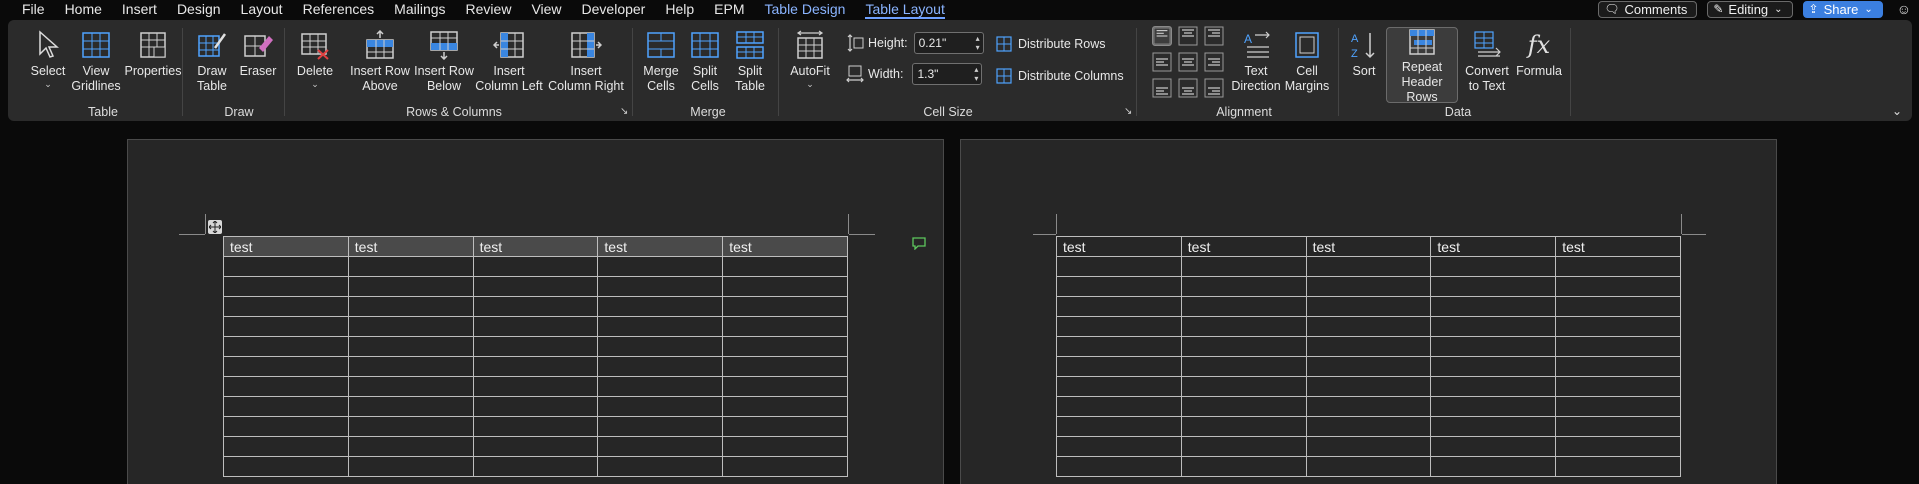 This screenshot has height=484, width=1919. What do you see at coordinates (1842, 9) in the screenshot?
I see `share-button: ⇪ Share ⌄` at bounding box center [1842, 9].